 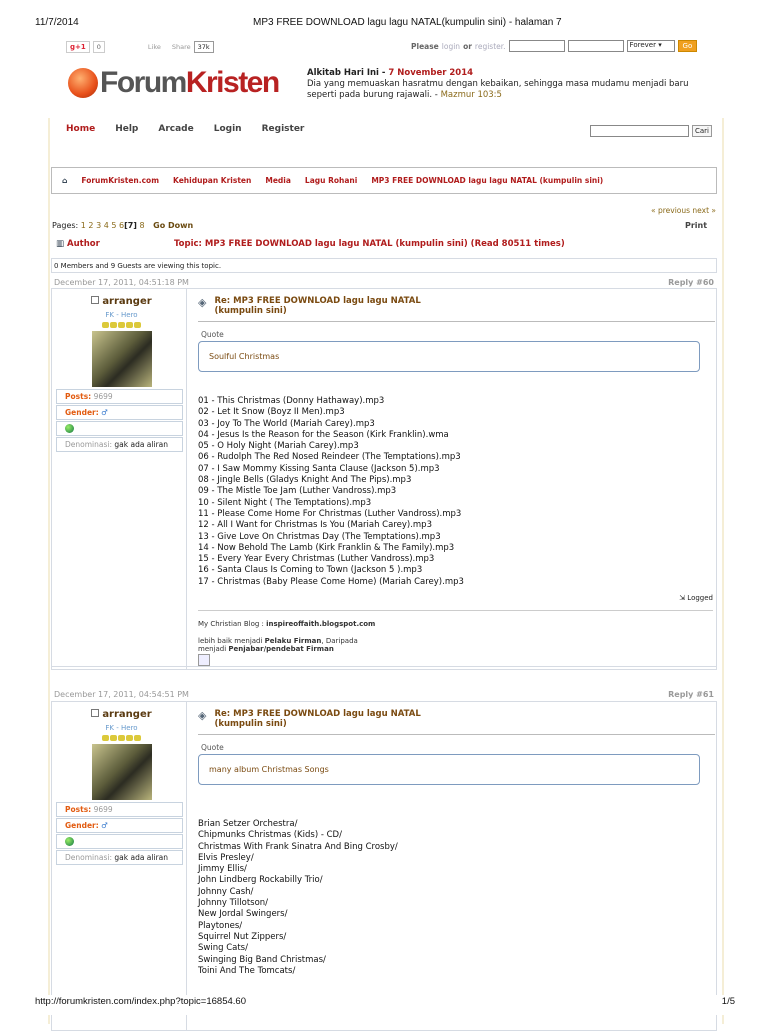 I want to click on print-date: 11/7/2014, so click(x=57, y=22).